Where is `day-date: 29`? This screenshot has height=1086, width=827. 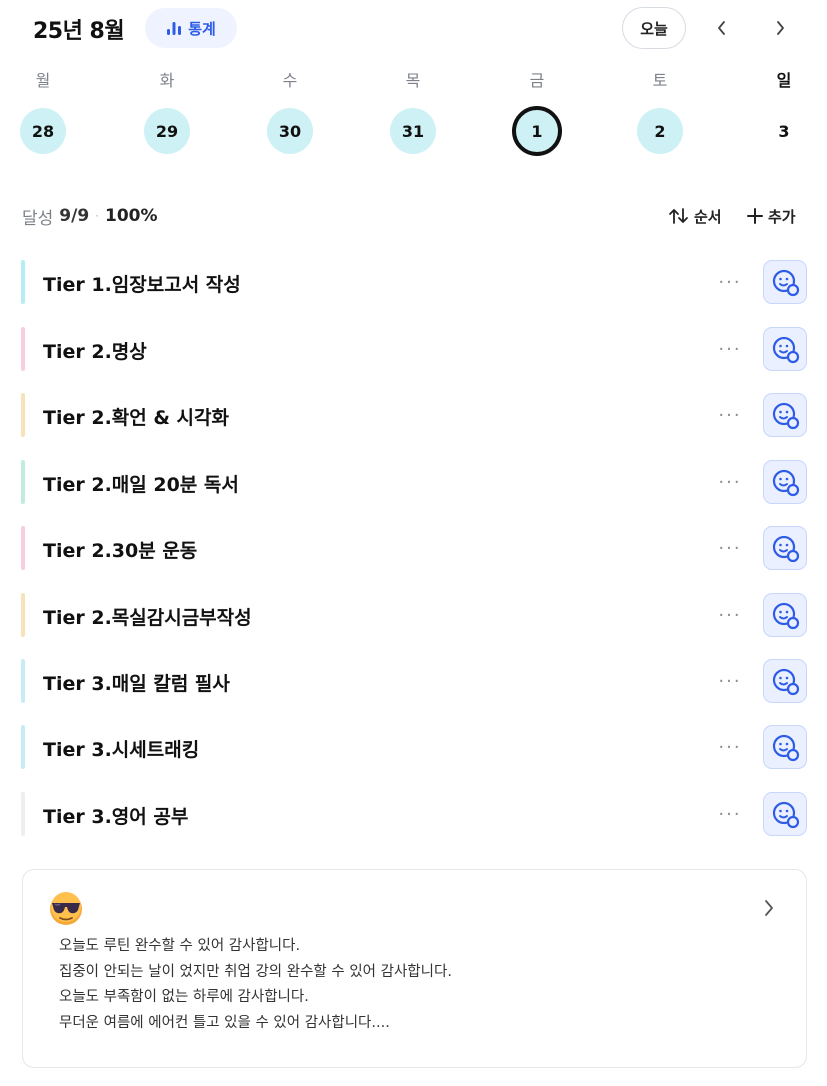
day-date: 29 is located at coordinates (167, 131).